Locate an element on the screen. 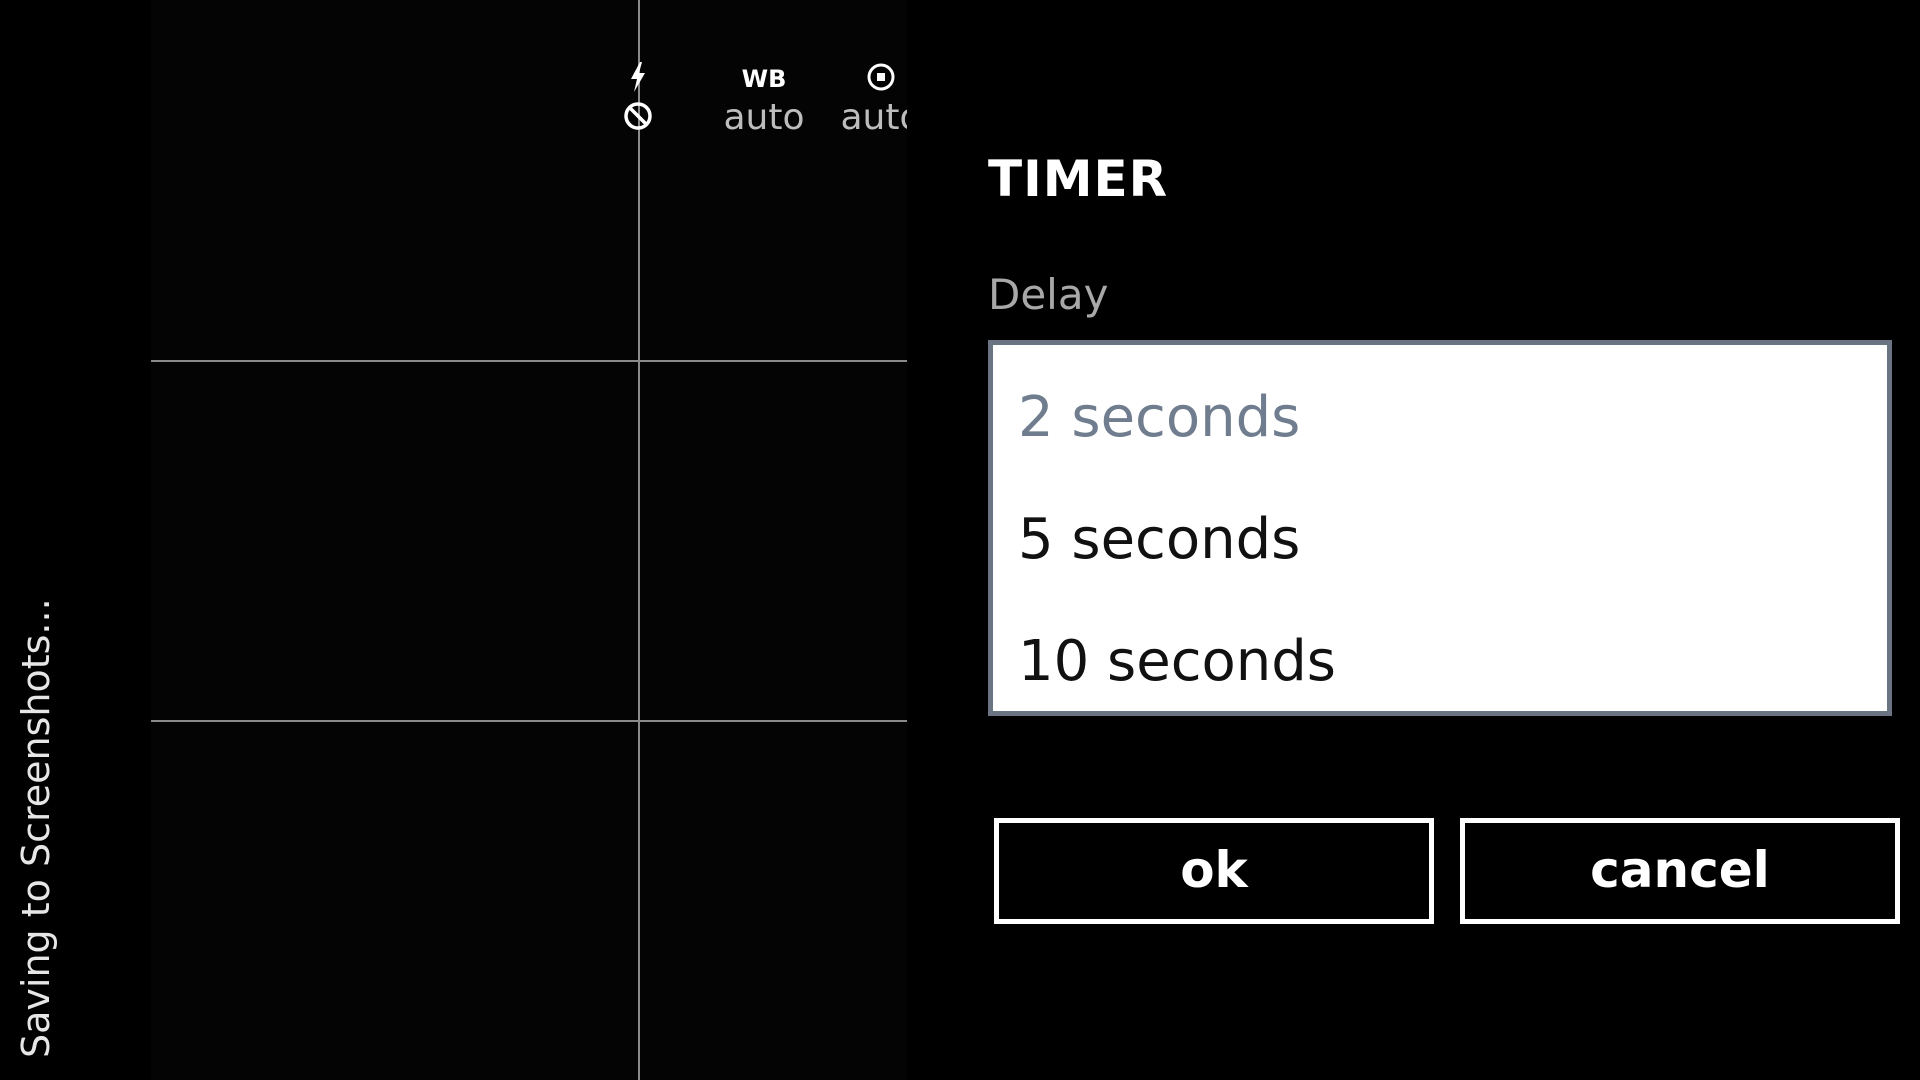 The image size is (1920, 1080). flash-indicator is located at coordinates (638, 103).